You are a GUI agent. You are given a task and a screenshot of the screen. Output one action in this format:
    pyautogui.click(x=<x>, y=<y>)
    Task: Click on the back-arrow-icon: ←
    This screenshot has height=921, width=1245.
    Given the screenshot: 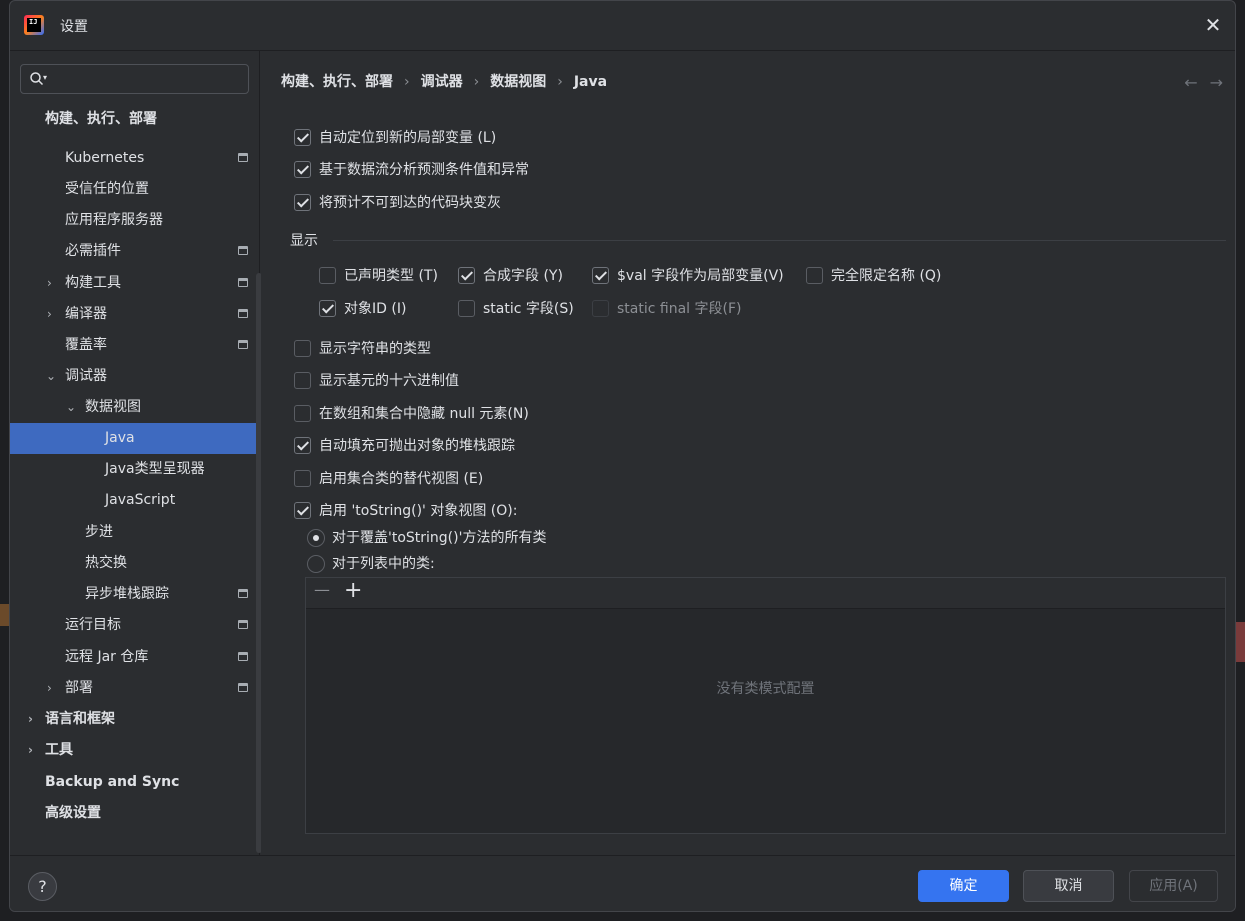 What is the action you would take?
    pyautogui.click(x=1190, y=82)
    